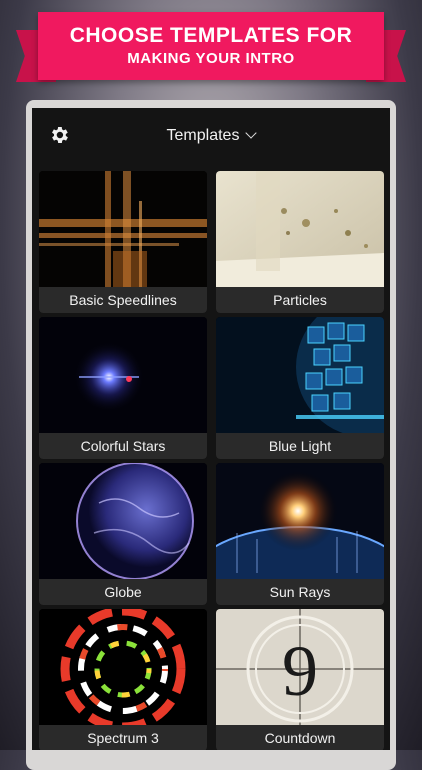  I want to click on top-bar: Templates, so click(211, 138).